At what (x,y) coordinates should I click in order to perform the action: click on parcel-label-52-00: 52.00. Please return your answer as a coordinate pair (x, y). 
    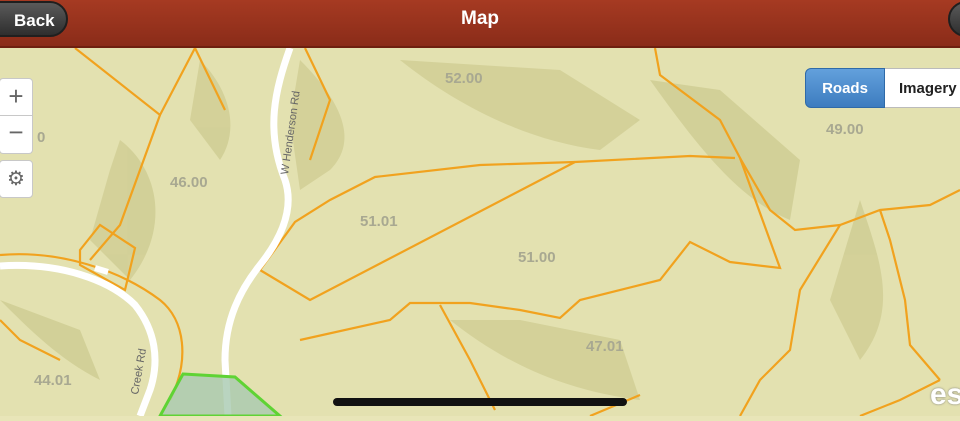
    Looking at the image, I should click on (464, 78).